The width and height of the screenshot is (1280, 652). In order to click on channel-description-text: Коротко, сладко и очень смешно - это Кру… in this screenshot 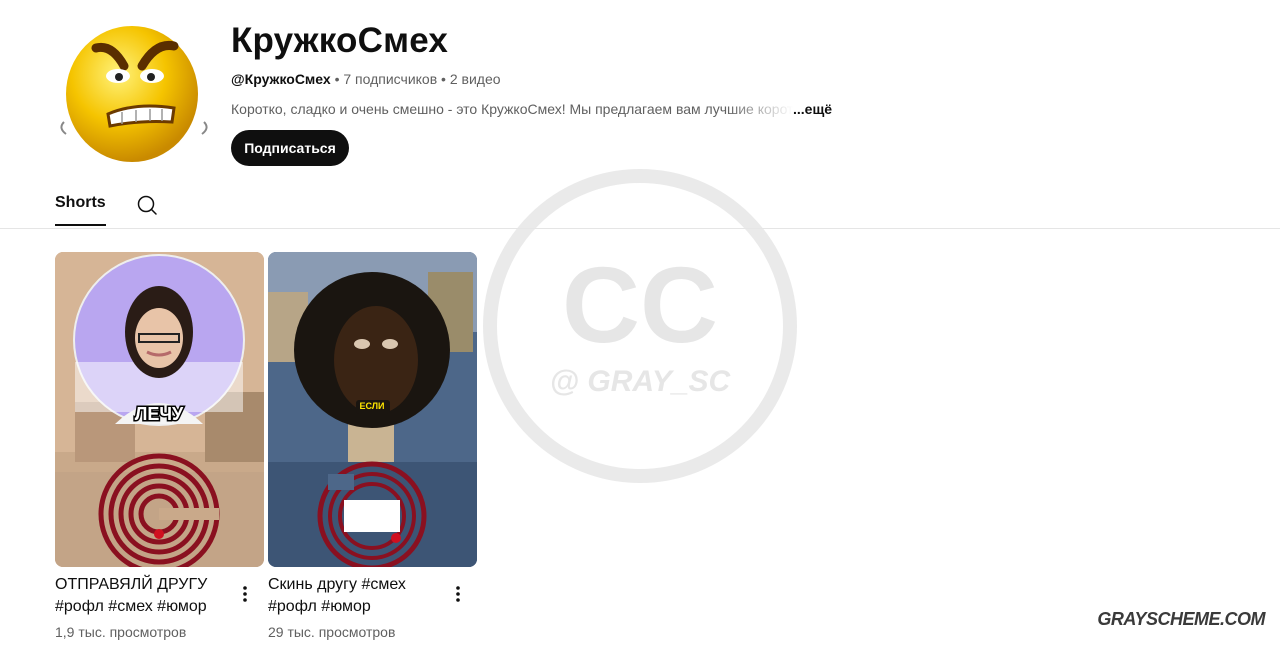, I will do `click(512, 109)`.